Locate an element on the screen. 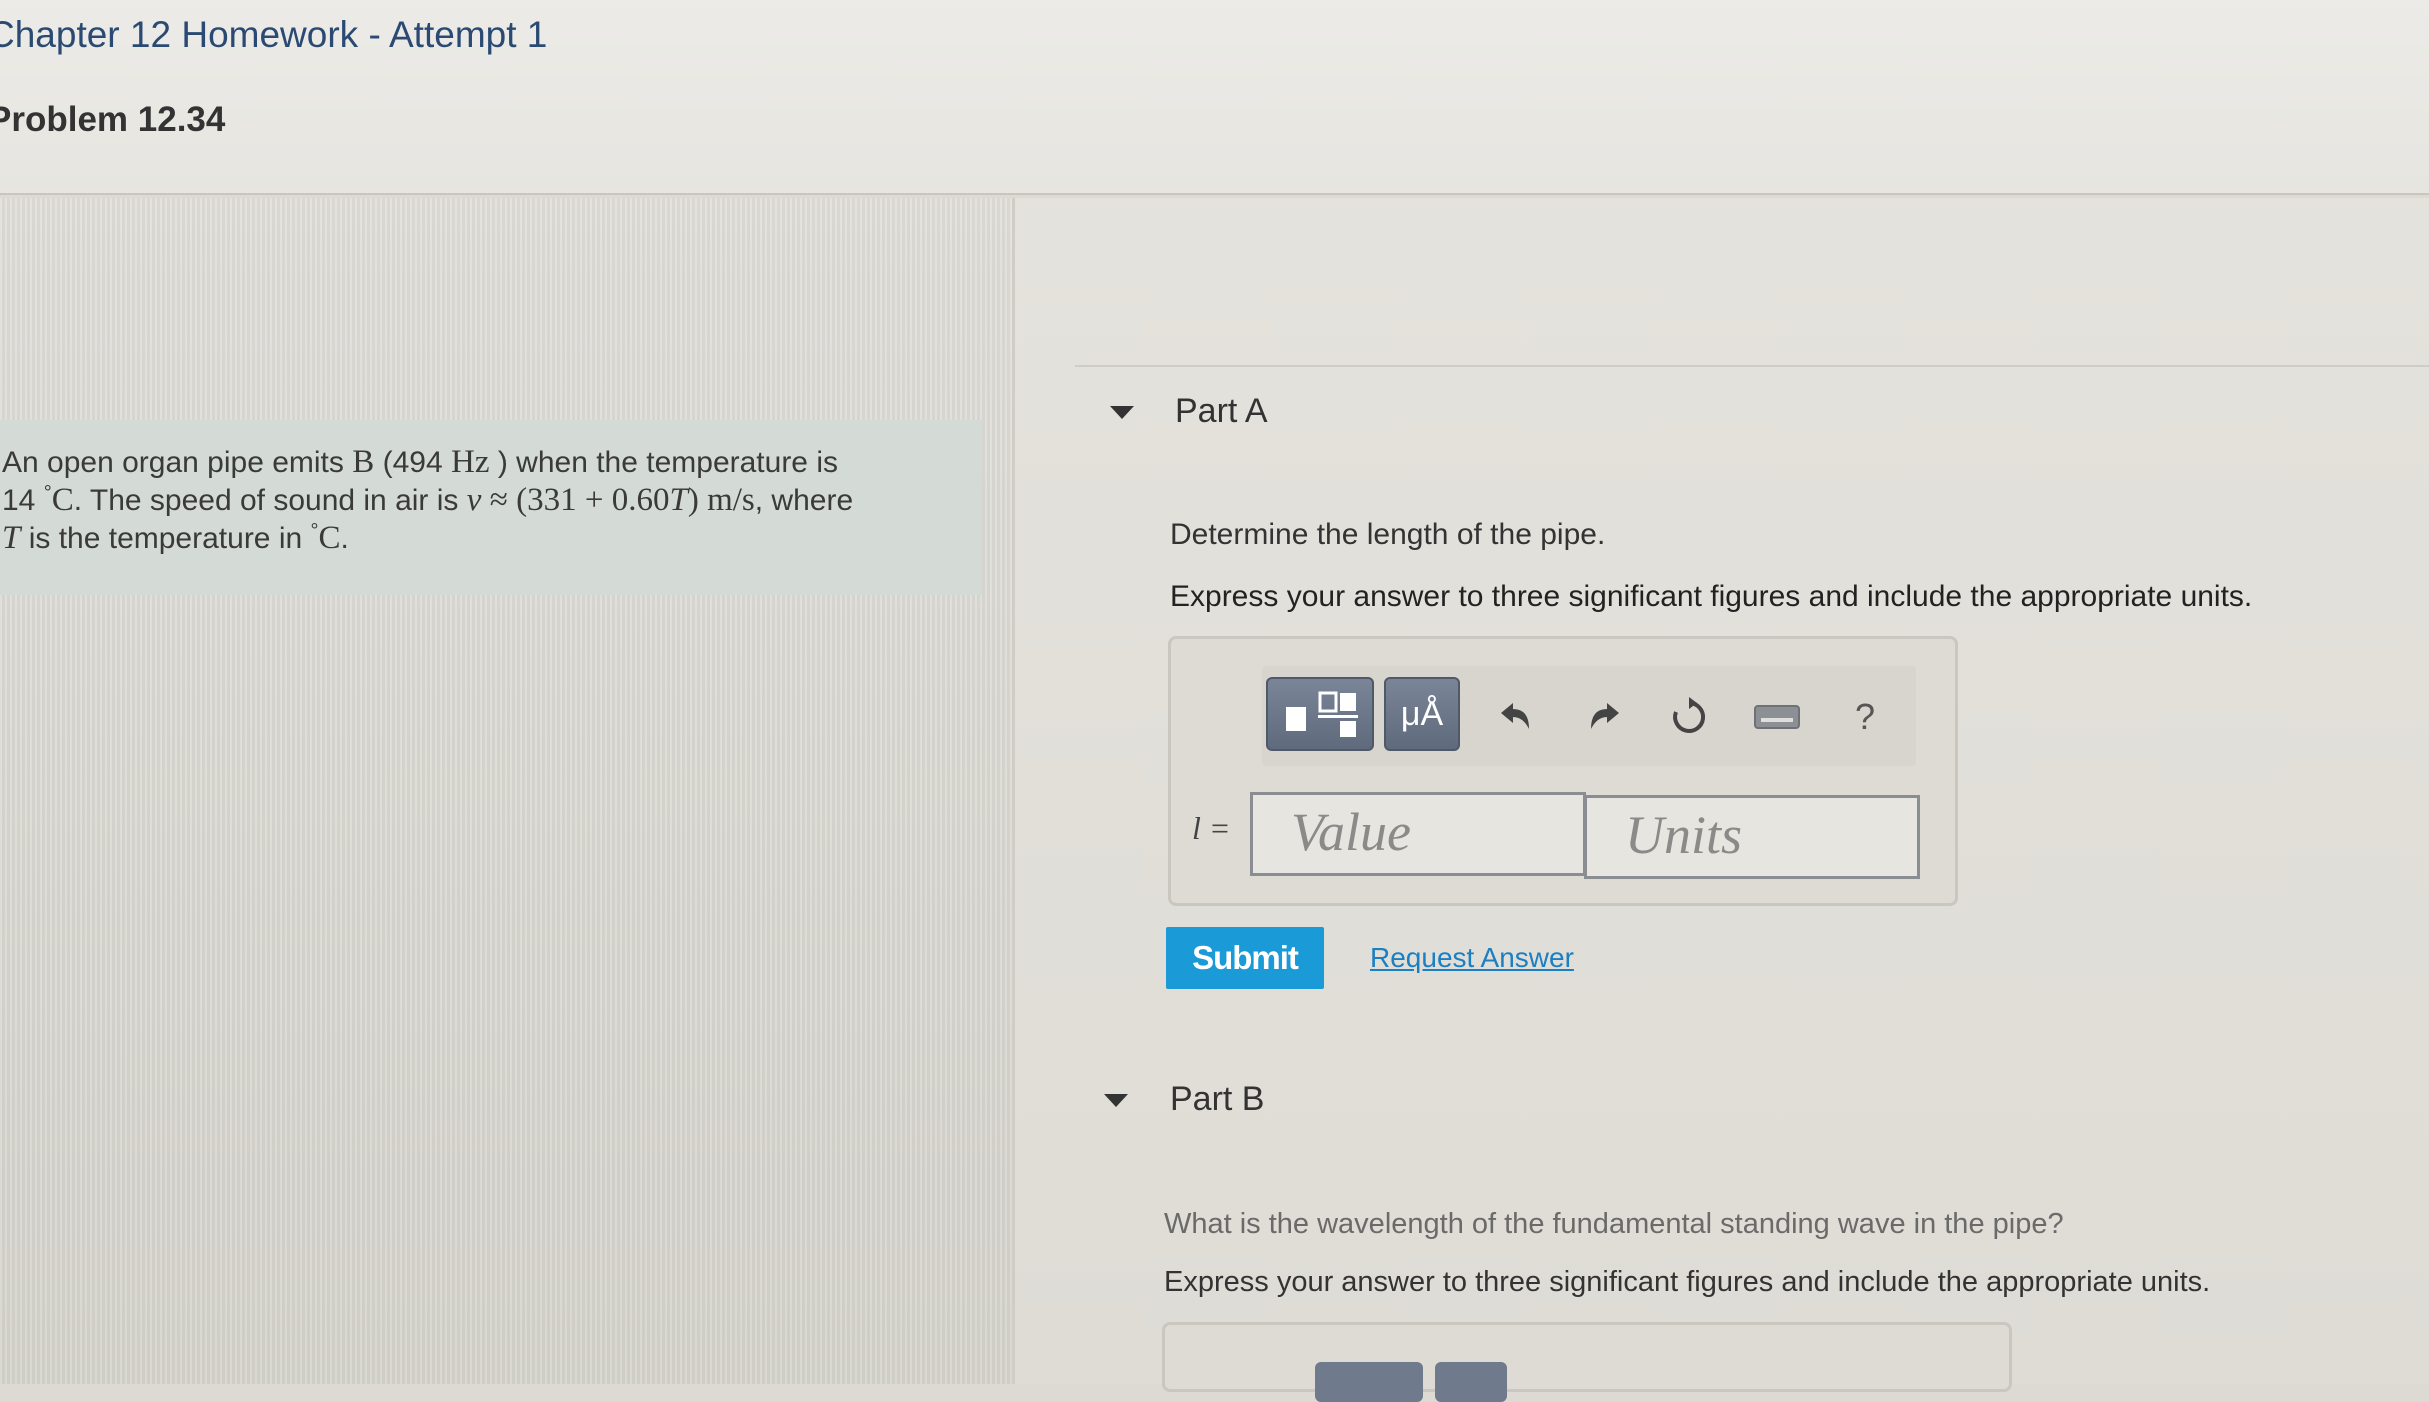  units-button: μÅ is located at coordinates (1422, 714).